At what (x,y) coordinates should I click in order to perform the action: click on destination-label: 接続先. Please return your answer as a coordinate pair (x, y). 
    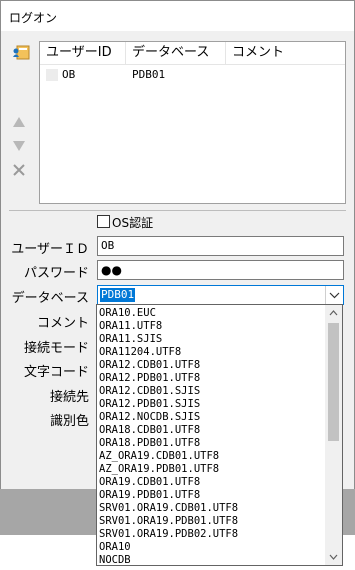
    Looking at the image, I should click on (69, 397).